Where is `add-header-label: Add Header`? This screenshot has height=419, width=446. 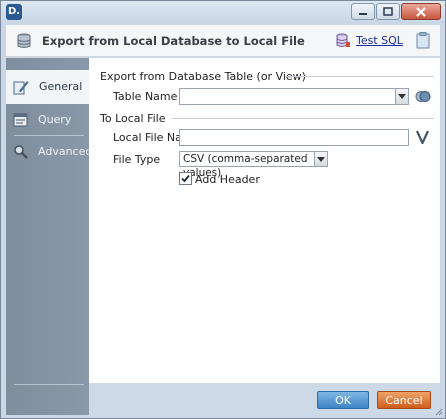
add-header-label: Add Header is located at coordinates (227, 179).